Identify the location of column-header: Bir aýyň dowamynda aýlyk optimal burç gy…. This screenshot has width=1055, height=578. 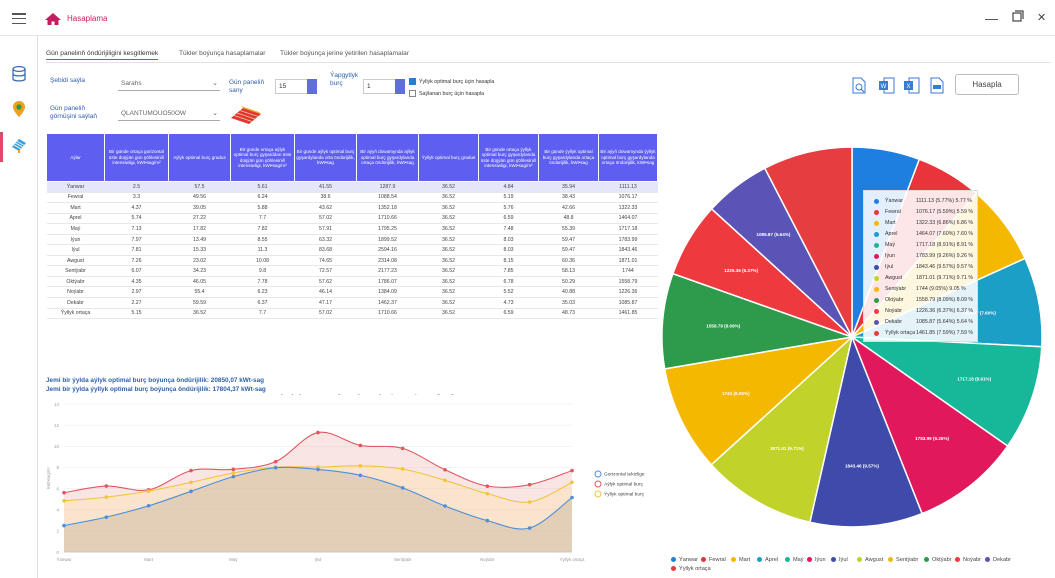
(387, 157).